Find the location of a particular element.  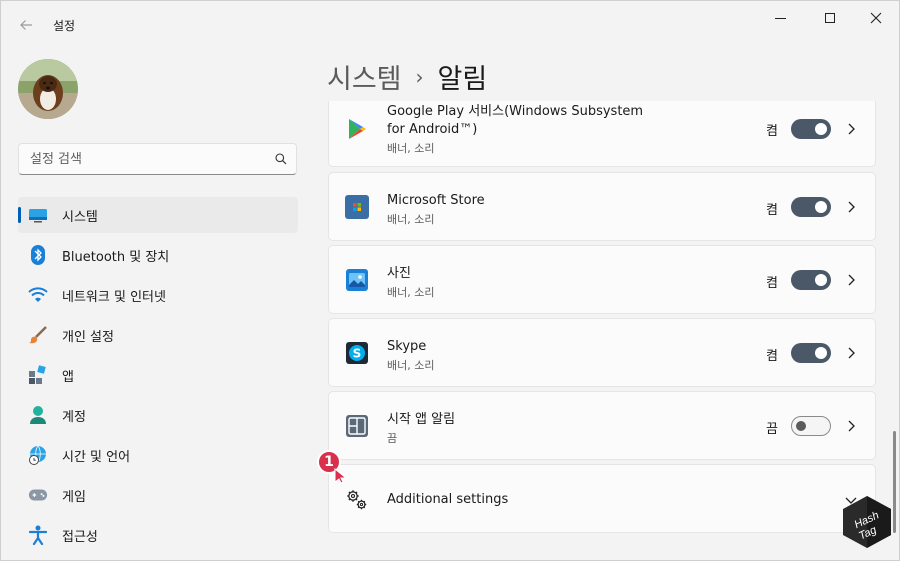

annotation-arrow is located at coordinates (341, 475).